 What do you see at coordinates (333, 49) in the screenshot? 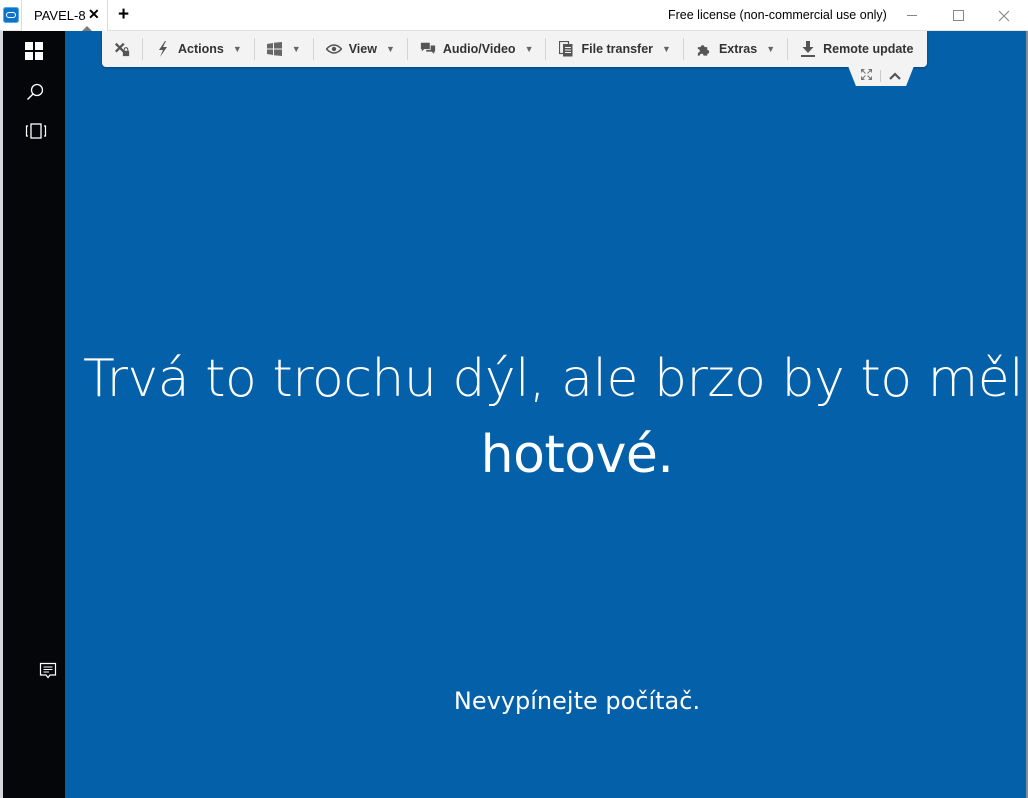
I see `eye-icon` at bounding box center [333, 49].